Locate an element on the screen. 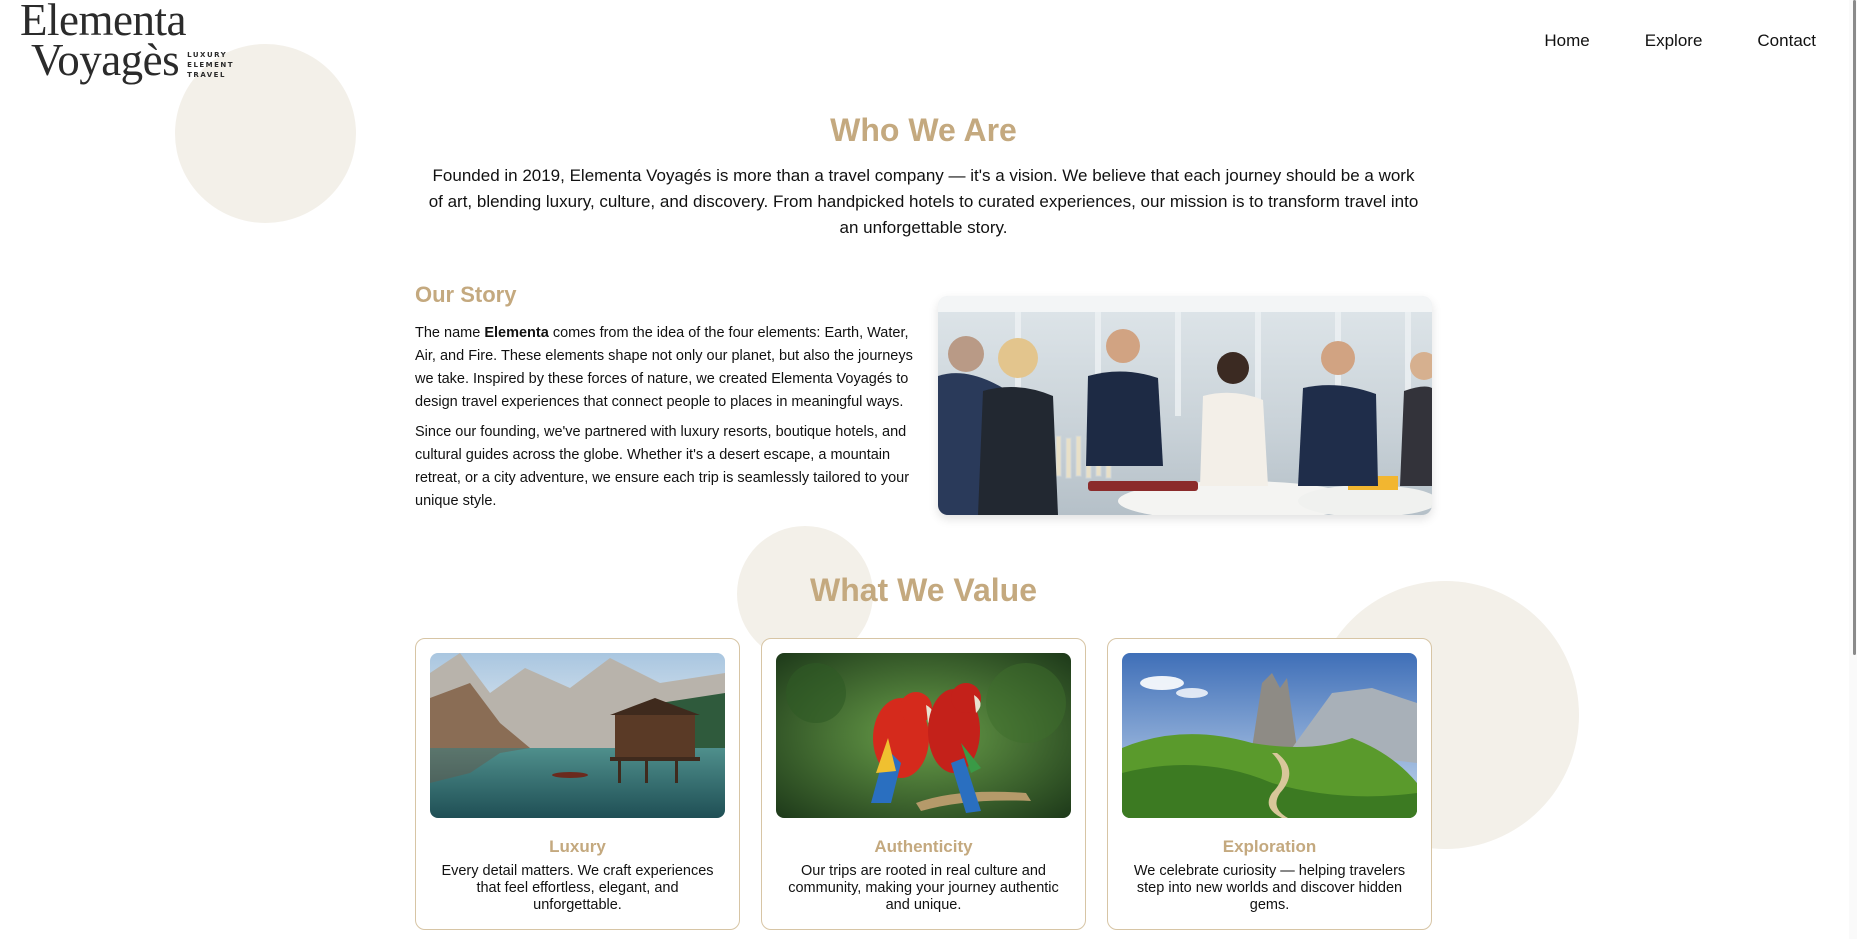 This screenshot has height=939, width=1857. brand-logo: Elementa Voyagès LUXURY ELEMENT TRAVEL is located at coordinates (127, 42).